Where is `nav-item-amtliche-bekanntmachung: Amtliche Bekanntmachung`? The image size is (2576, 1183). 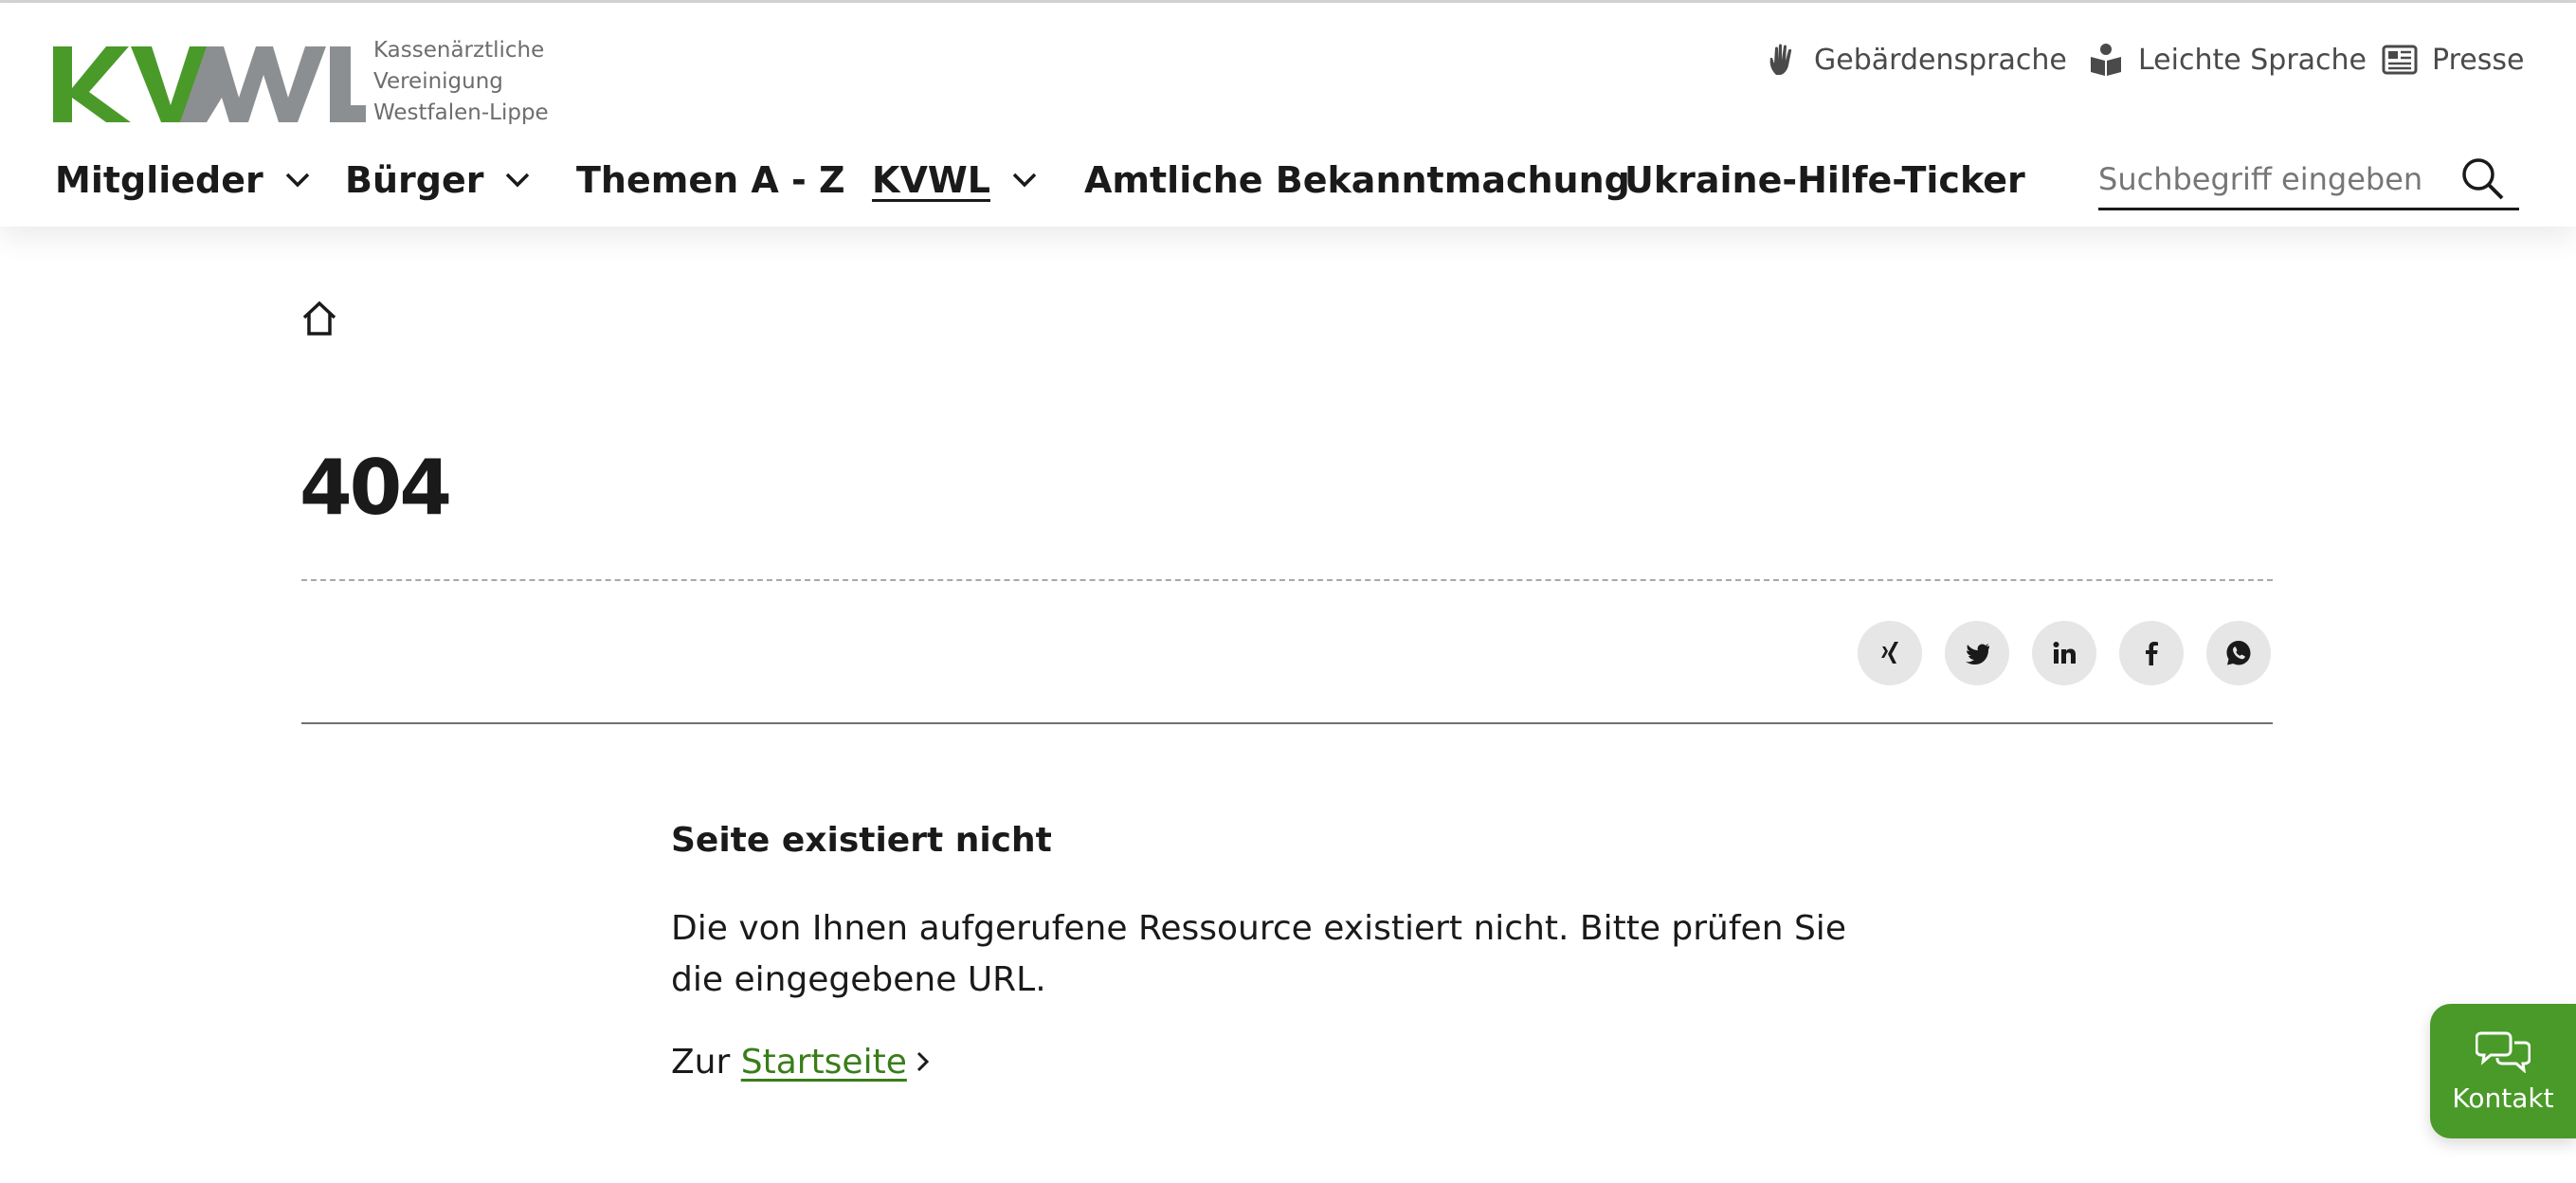 nav-item-amtliche-bekanntmachung: Amtliche Bekanntmachung is located at coordinates (1357, 180).